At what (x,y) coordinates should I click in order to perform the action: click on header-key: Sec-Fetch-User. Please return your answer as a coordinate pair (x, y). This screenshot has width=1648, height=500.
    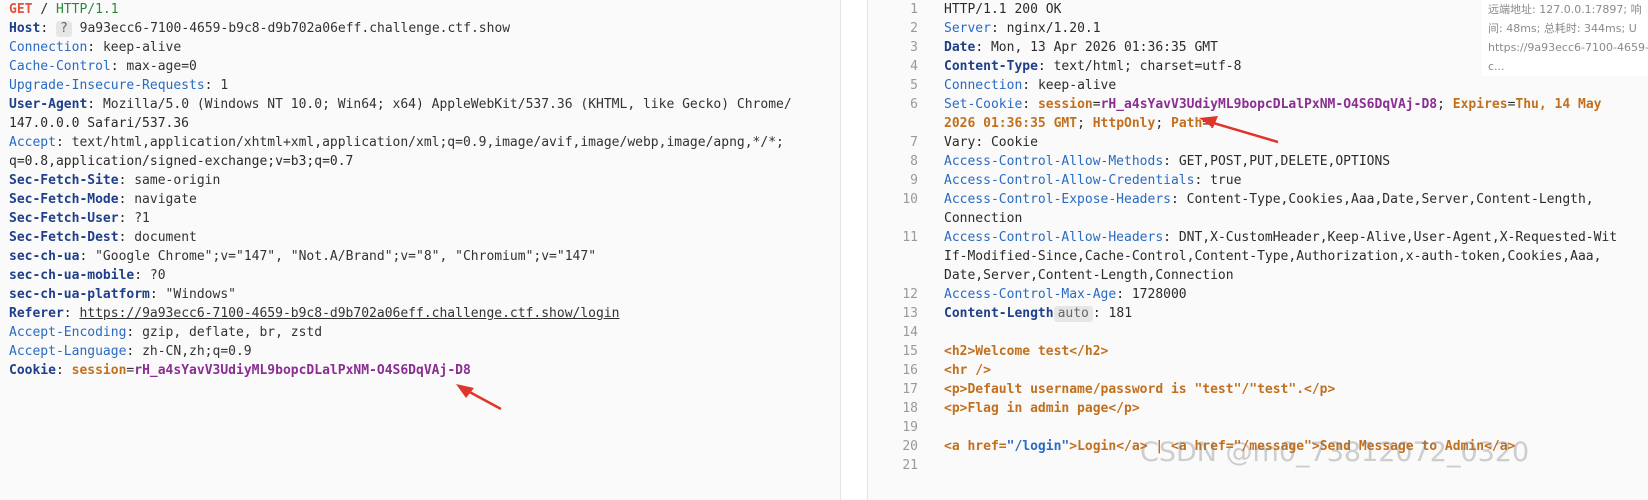
    Looking at the image, I should click on (64, 218).